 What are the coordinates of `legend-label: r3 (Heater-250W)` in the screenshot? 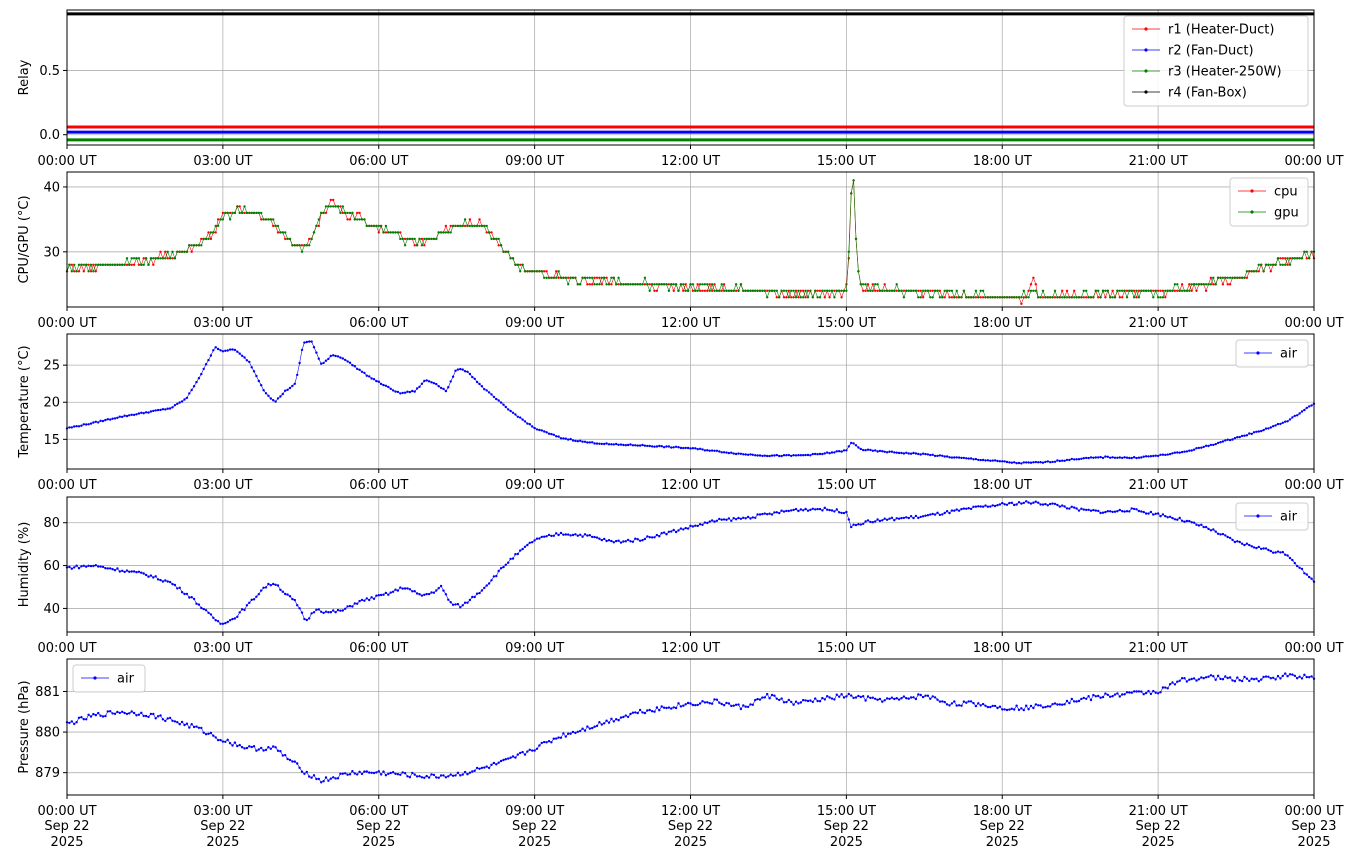 It's located at (1225, 72).